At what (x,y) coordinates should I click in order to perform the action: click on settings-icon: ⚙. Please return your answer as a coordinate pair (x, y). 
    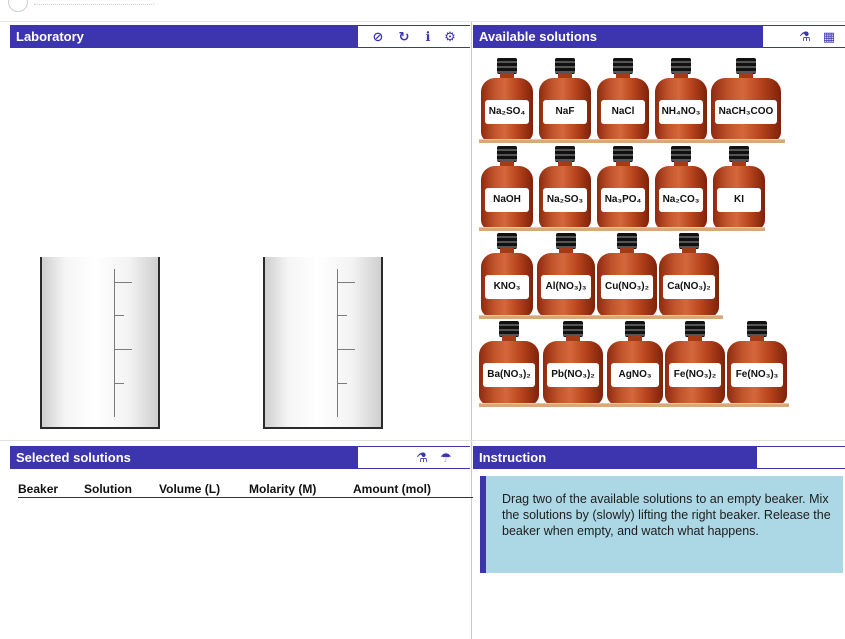
    Looking at the image, I should click on (450, 36).